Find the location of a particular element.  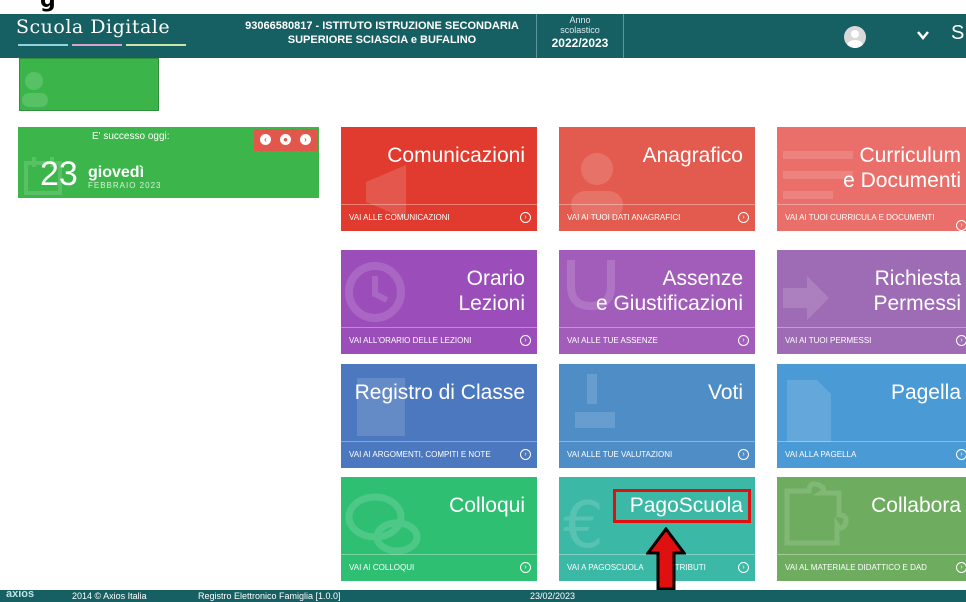

day-number: 23 is located at coordinates (59, 174).